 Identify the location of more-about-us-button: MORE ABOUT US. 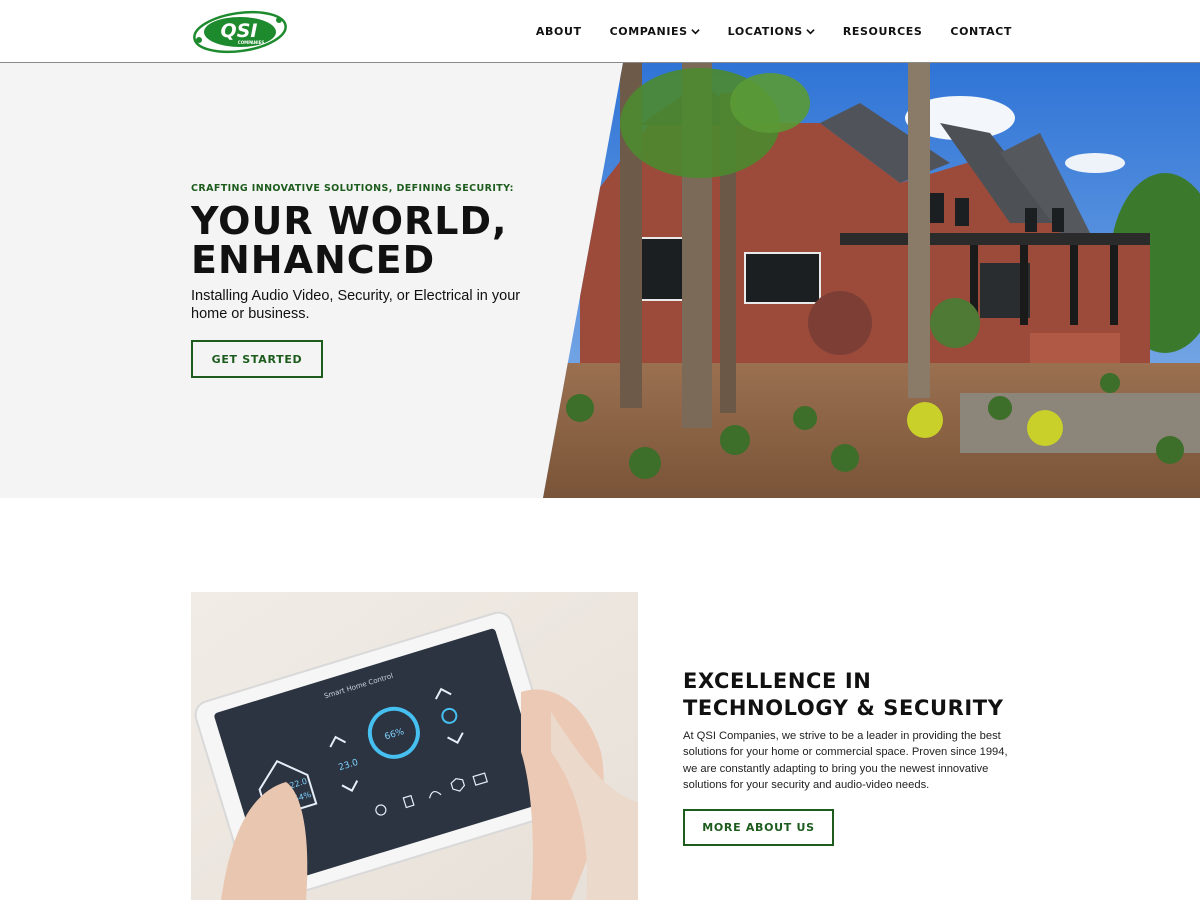
(758, 827).